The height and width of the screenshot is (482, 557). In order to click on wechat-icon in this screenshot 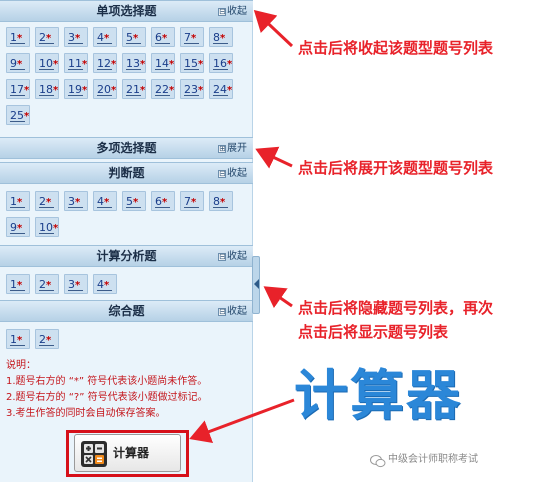, I will do `click(378, 460)`.